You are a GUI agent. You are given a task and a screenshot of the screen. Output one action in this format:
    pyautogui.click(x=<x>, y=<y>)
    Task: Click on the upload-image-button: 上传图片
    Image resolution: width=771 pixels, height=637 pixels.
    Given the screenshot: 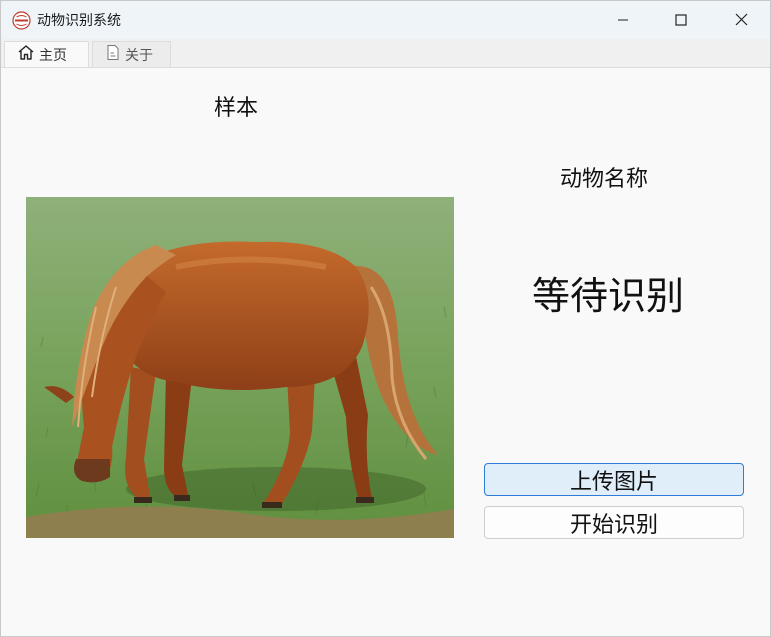 What is the action you would take?
    pyautogui.click(x=614, y=479)
    